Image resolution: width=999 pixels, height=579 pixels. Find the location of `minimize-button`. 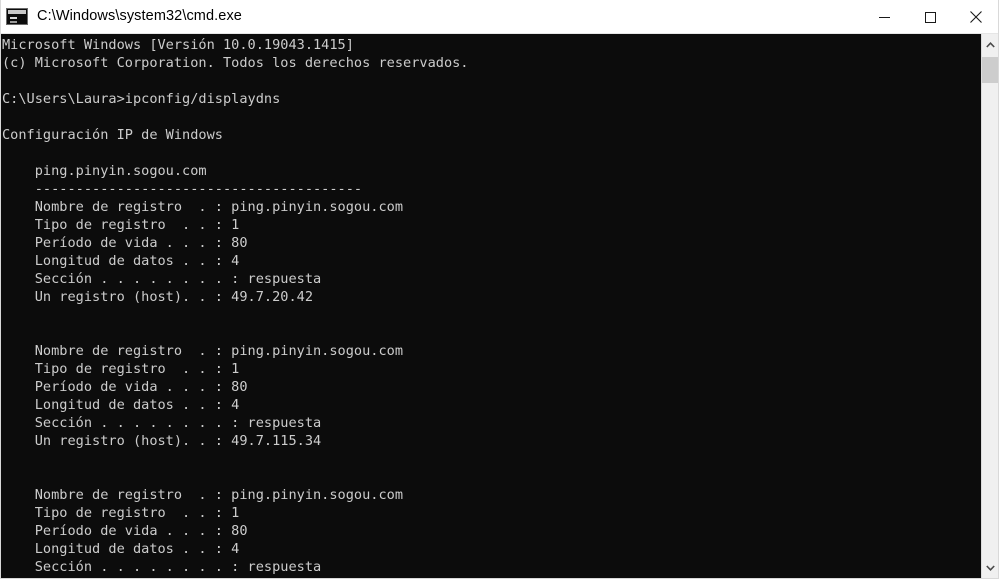

minimize-button is located at coordinates (884, 17).